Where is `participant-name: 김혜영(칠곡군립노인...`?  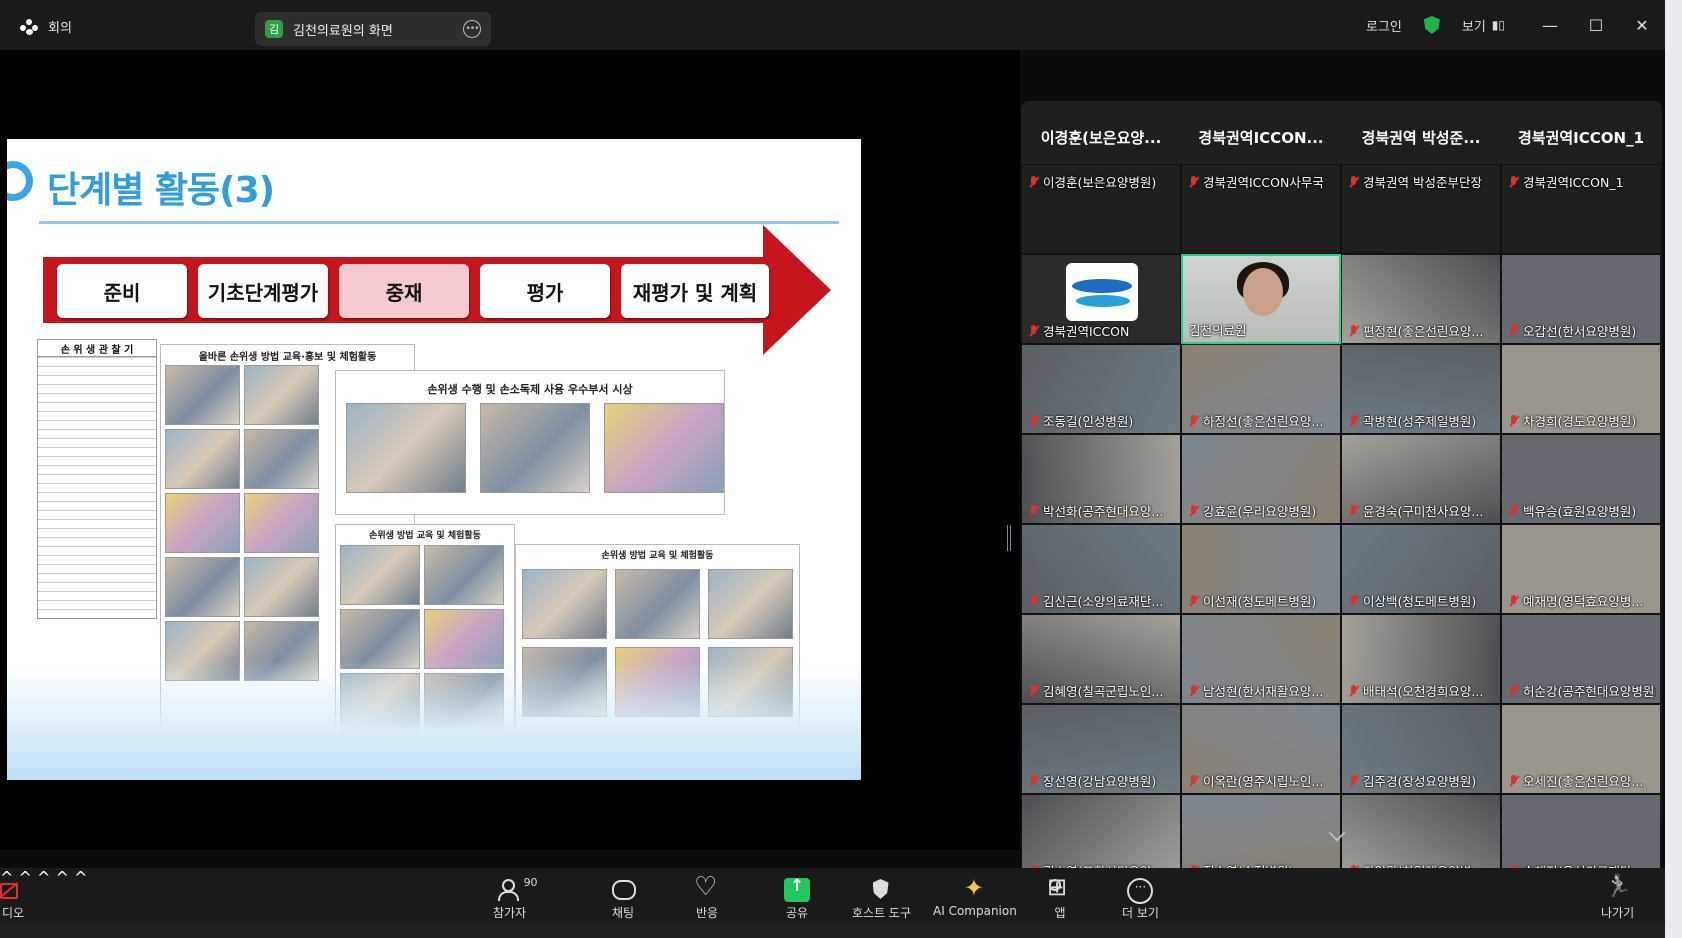 participant-name: 김혜영(칠곡군립노인... is located at coordinates (1102, 690).